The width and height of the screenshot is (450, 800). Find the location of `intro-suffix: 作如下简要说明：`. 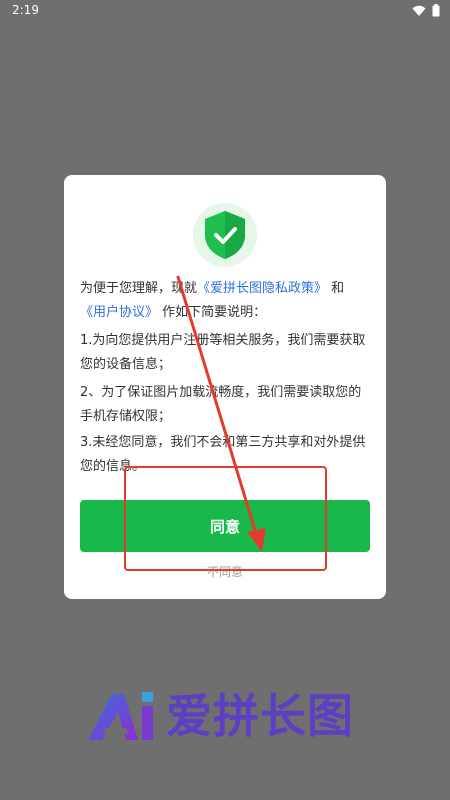

intro-suffix: 作如下简要说明： is located at coordinates (214, 312).